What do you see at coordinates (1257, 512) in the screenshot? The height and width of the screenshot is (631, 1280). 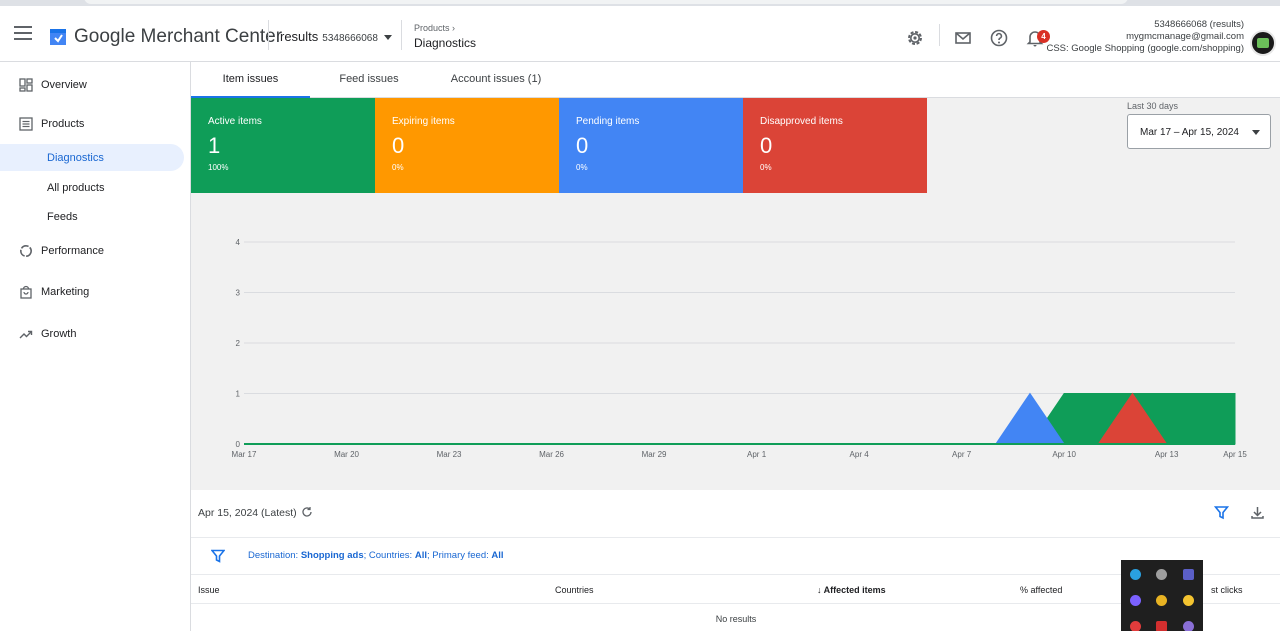 I see `download-icon` at bounding box center [1257, 512].